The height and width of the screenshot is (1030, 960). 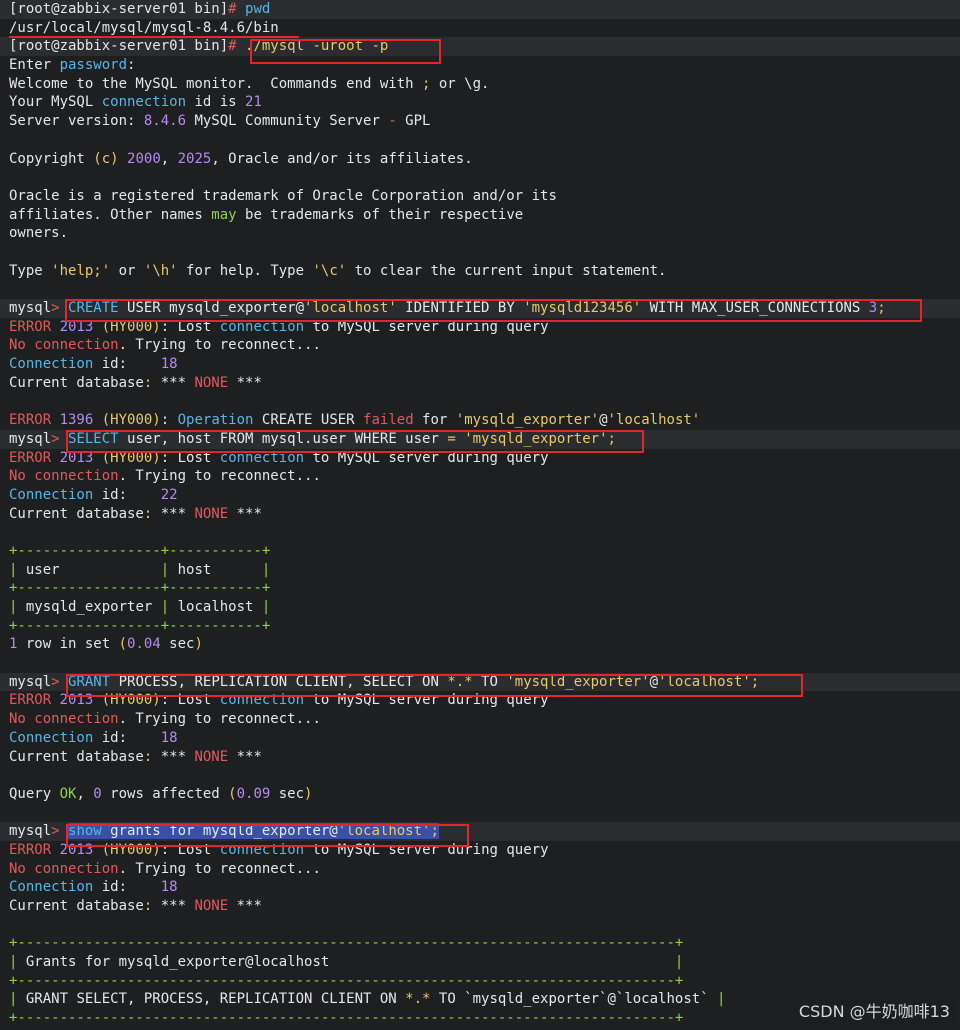 I want to click on terminal-text-segment: 0.09, so click(x=253, y=793).